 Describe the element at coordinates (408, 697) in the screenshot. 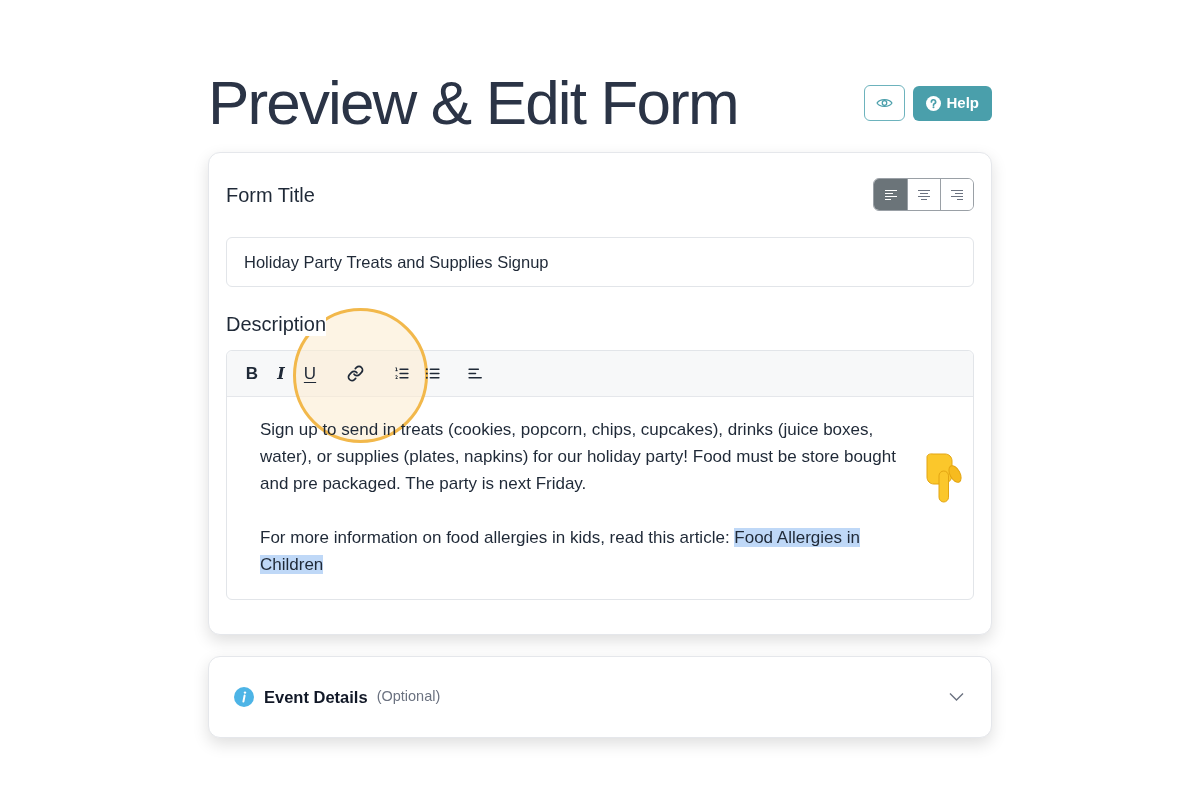

I see `section-note: (Optional)` at that location.